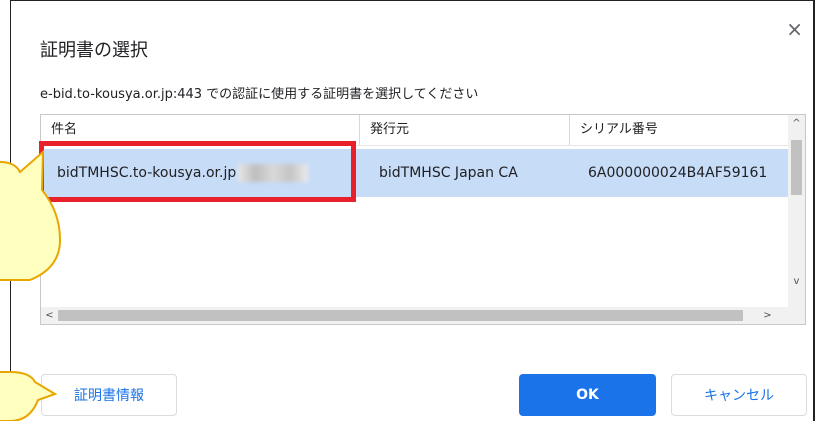 The width and height of the screenshot is (817, 421). Describe the element at coordinates (29, 396) in the screenshot. I see `callout-bubble-bottom` at that location.